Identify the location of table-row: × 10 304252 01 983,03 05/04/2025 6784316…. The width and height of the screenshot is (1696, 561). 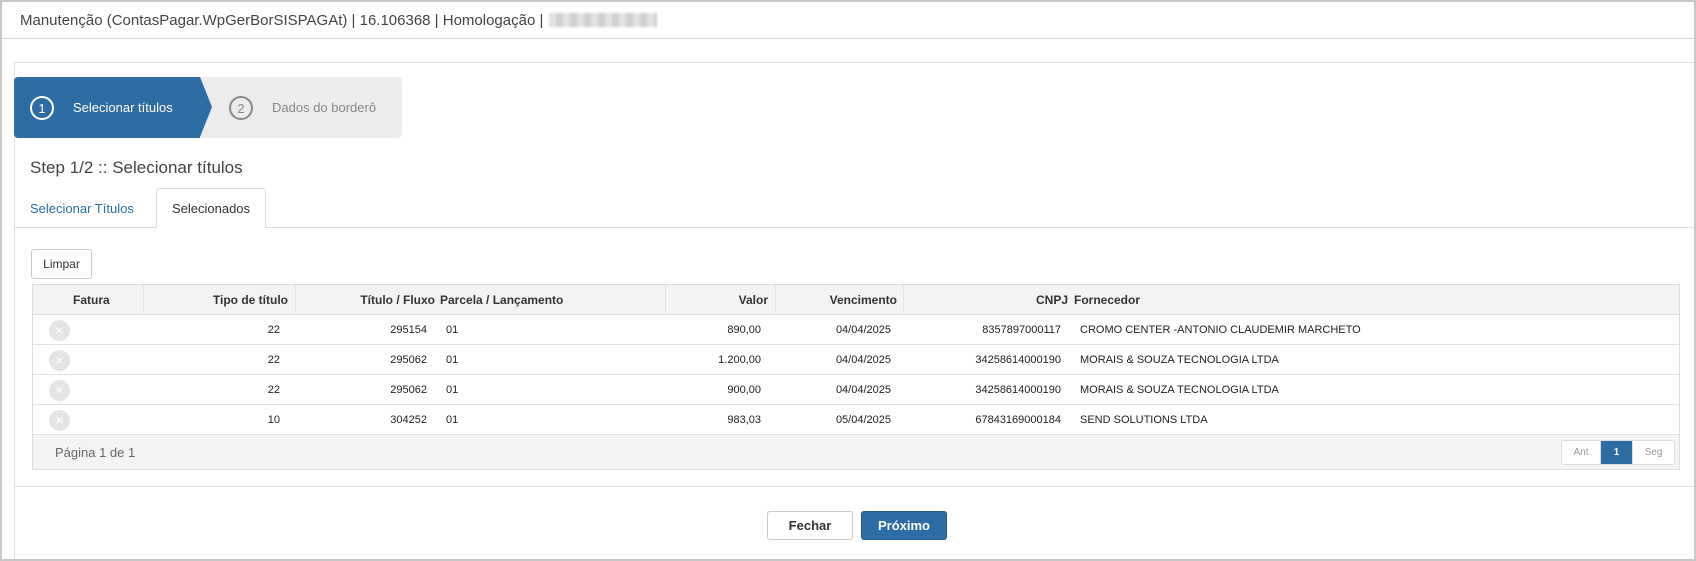
(856, 420).